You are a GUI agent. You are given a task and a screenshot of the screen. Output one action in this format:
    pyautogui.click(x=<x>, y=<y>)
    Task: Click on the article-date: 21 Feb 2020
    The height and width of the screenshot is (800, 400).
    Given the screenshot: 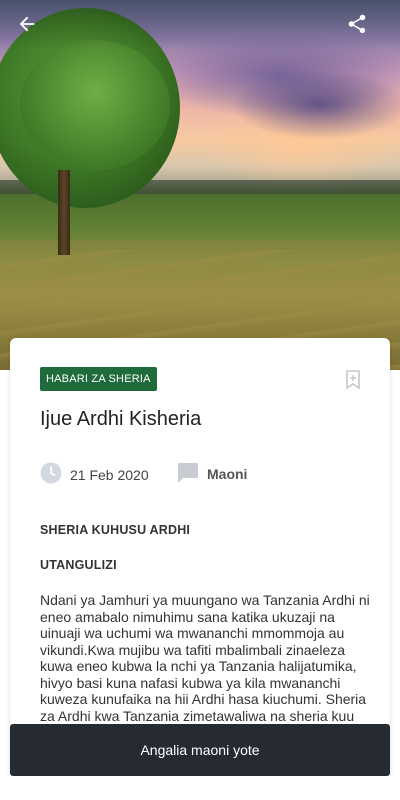 What is the action you would take?
    pyautogui.click(x=109, y=475)
    